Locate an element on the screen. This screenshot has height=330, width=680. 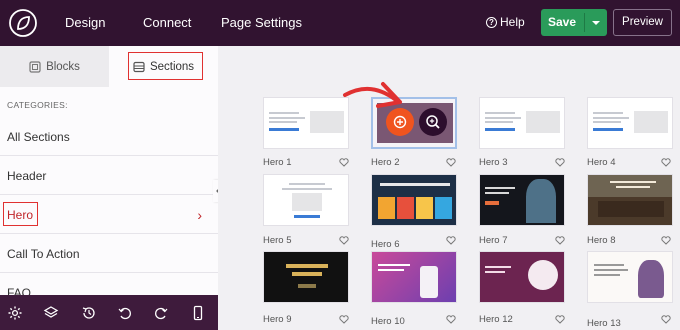
seedprod-logo is located at coordinates (23, 23).